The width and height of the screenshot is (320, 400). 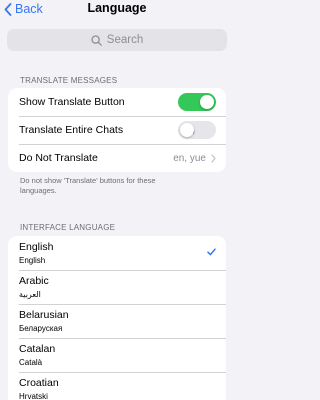 I want to click on show-translate-toggle, so click(x=197, y=102).